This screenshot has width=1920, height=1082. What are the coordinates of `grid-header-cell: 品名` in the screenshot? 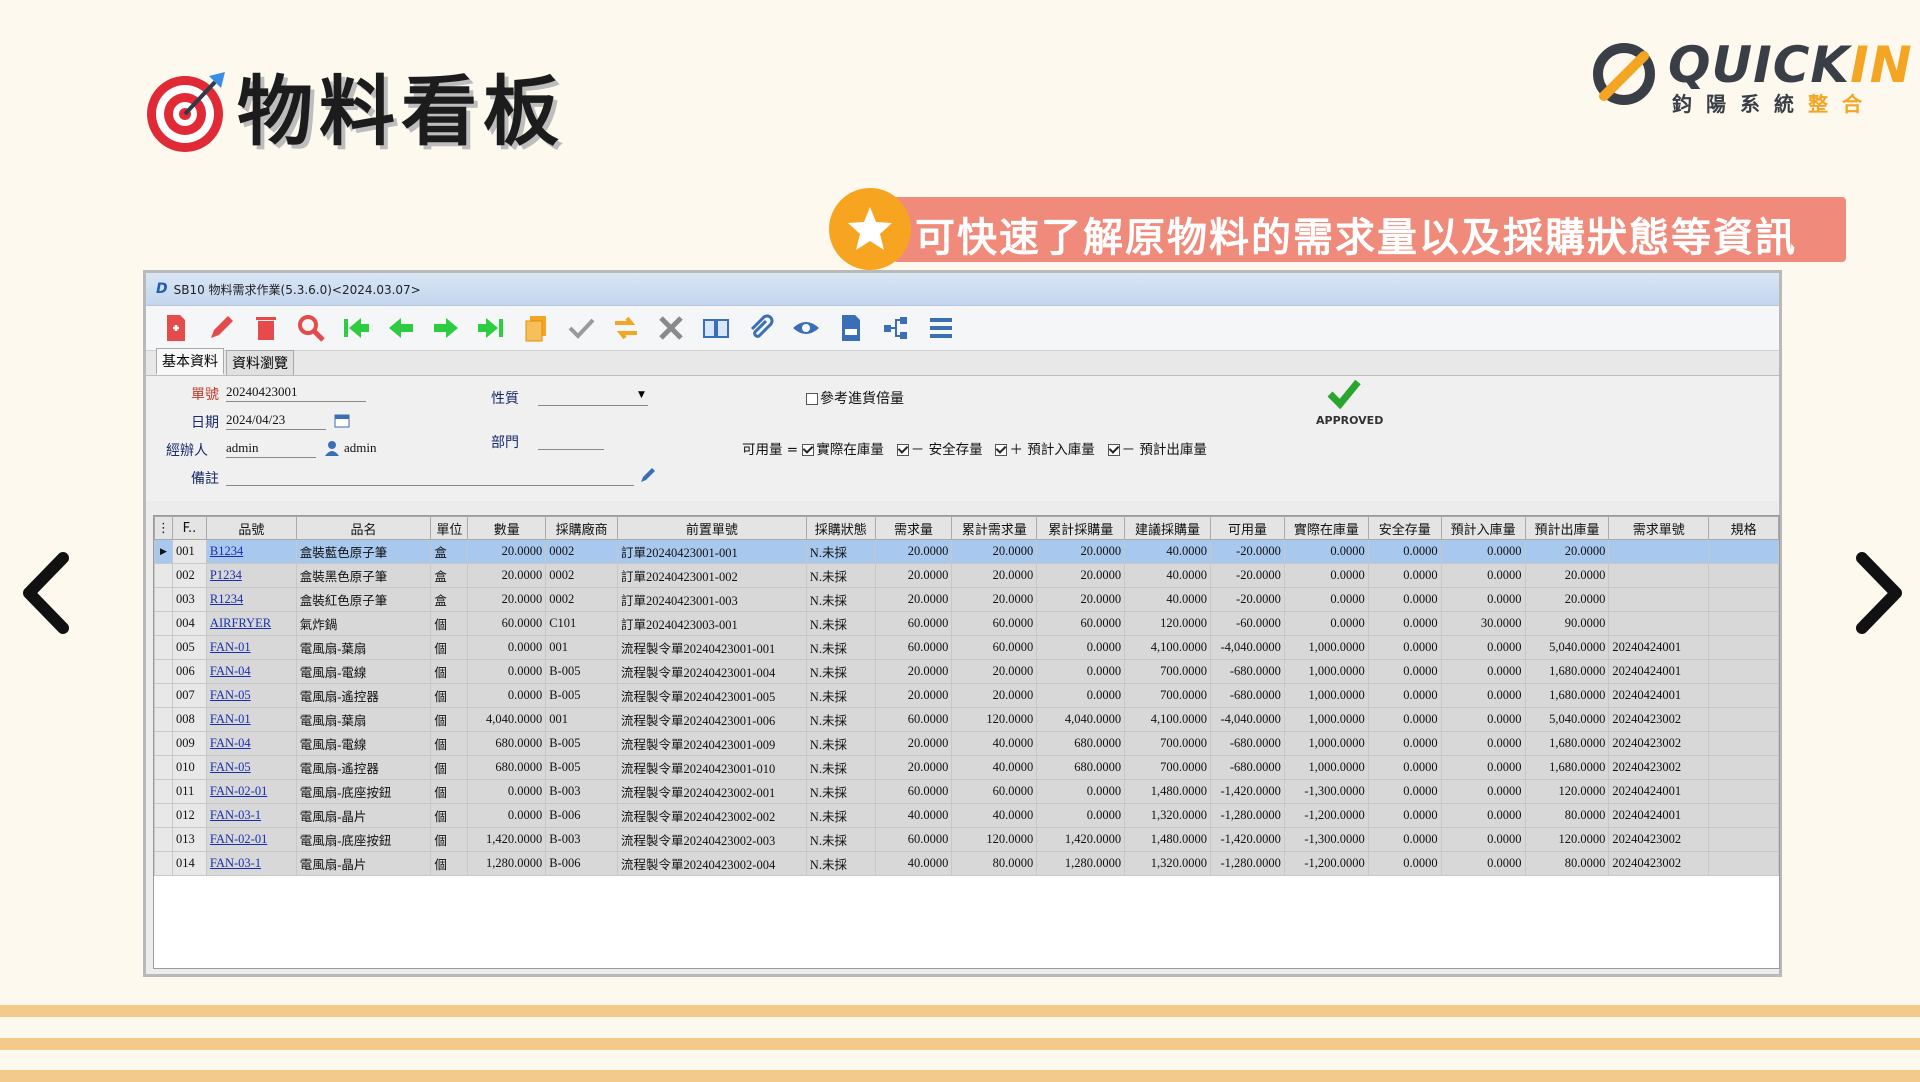 It's located at (363, 528).